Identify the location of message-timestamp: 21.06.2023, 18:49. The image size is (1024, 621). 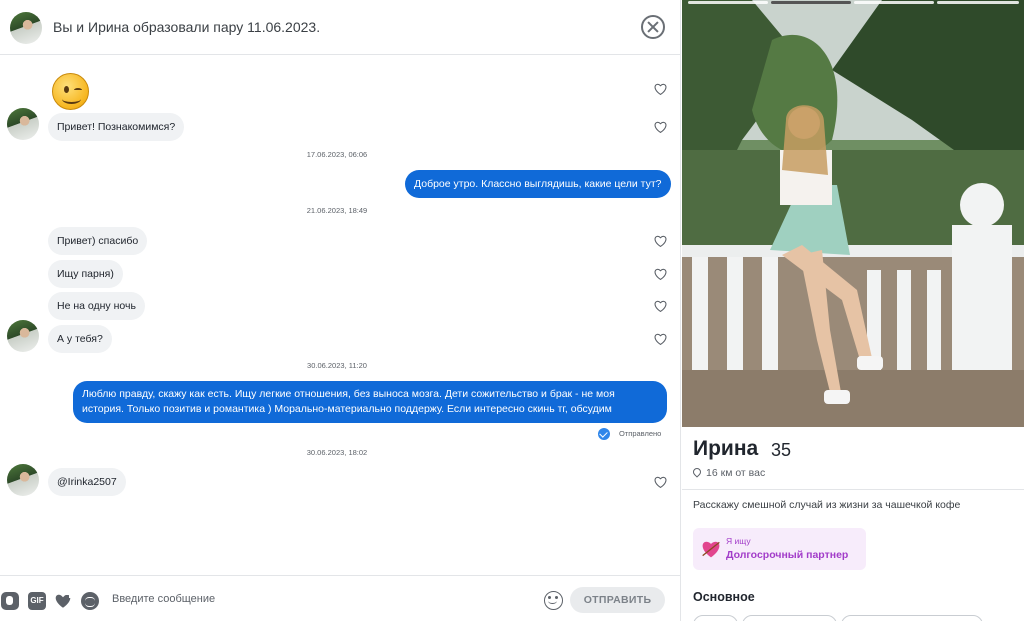
(337, 210).